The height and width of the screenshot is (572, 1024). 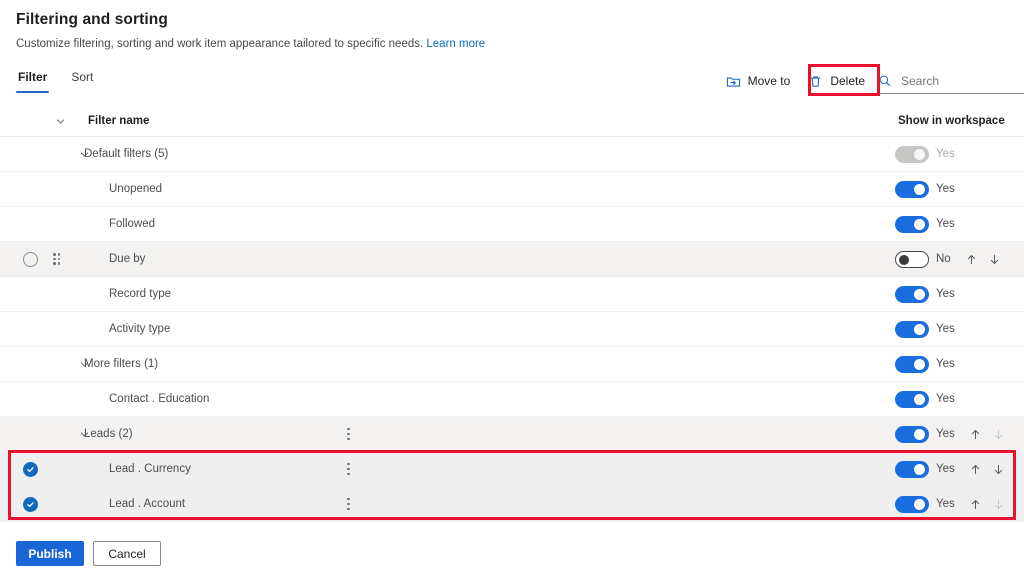 I want to click on tabs-toolbar-row: Filter Sort Move to Delete, so click(x=512, y=86).